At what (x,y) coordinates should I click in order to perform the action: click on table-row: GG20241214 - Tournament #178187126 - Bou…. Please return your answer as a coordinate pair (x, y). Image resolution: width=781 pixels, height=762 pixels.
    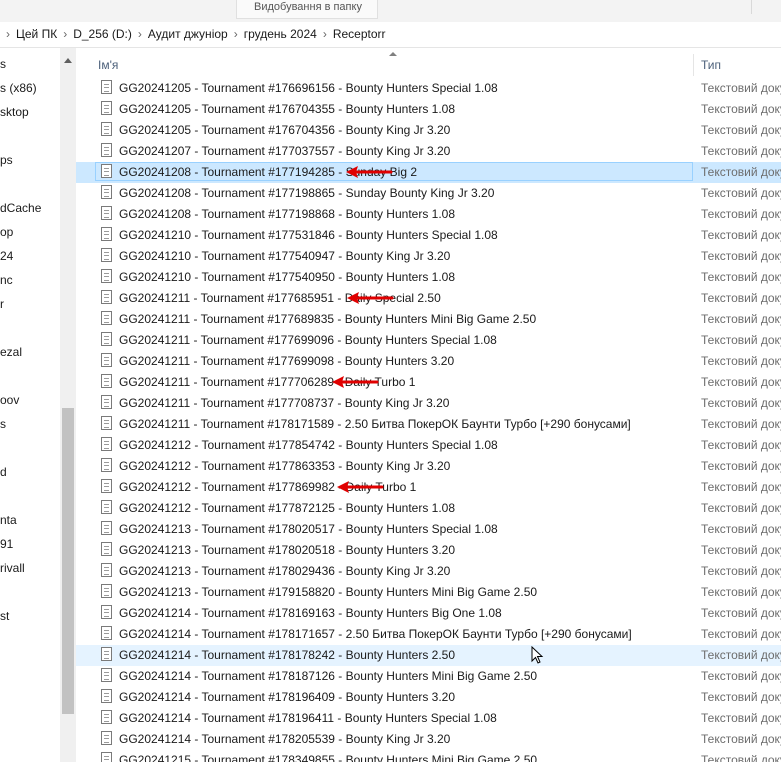
    Looking at the image, I should click on (428, 676).